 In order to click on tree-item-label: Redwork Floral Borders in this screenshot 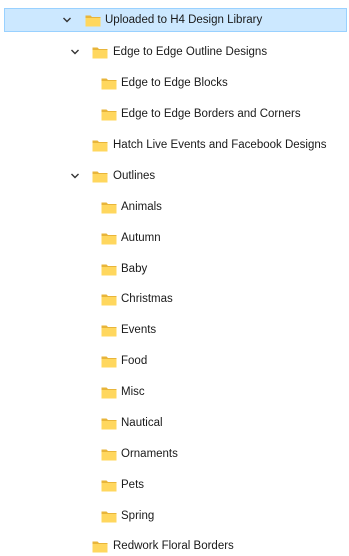, I will do `click(173, 546)`.